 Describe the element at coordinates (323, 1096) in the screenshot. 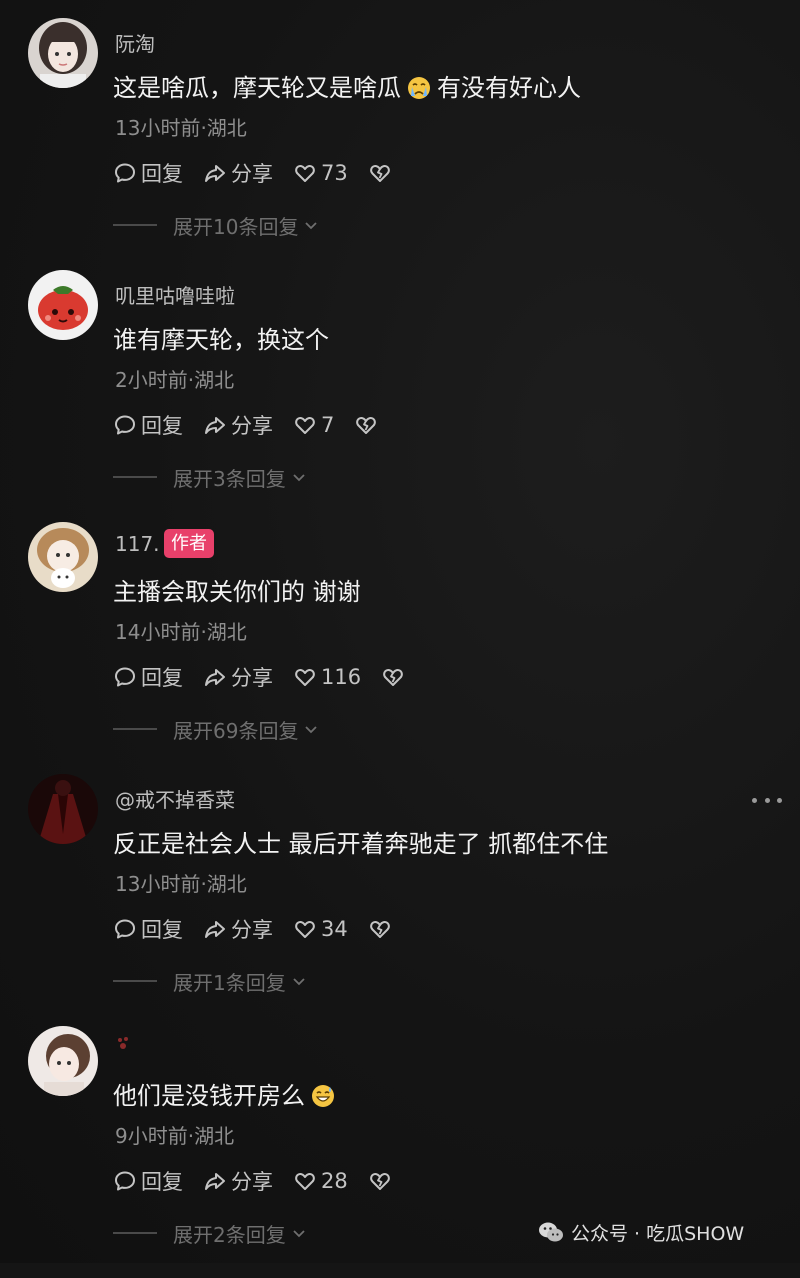

I see `grinning-sweat-face-icon` at that location.